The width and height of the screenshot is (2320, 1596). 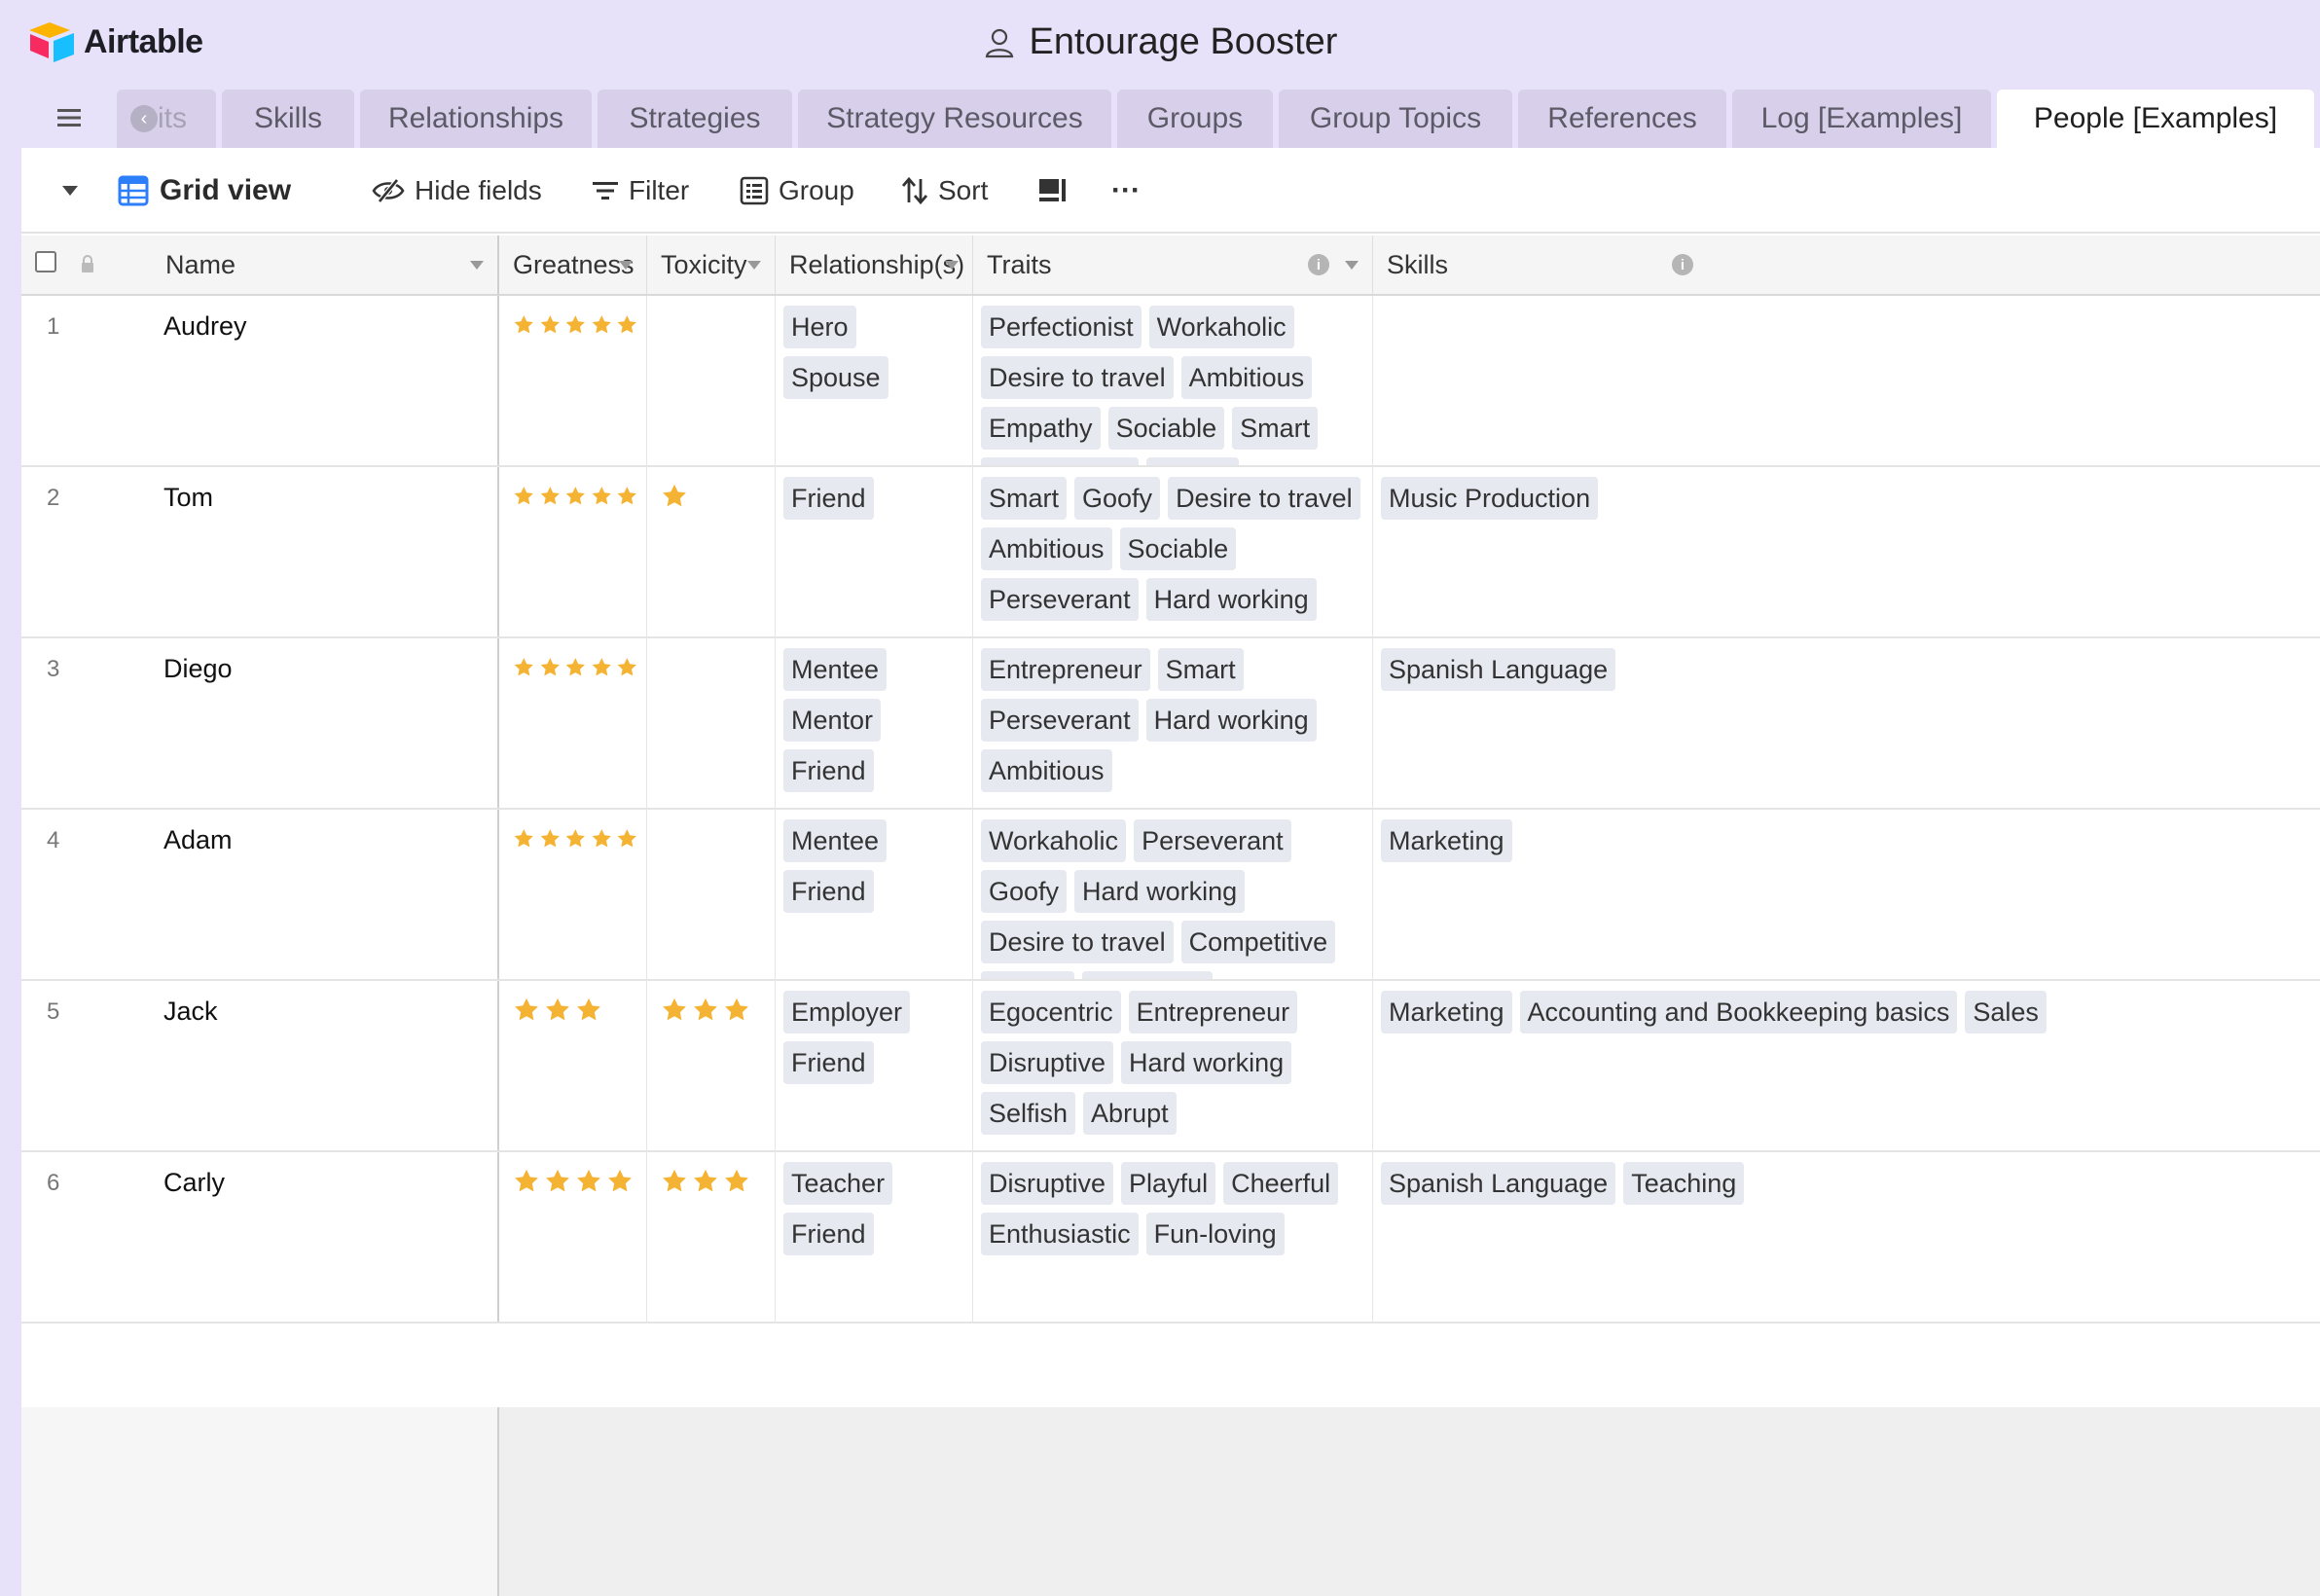 What do you see at coordinates (45, 261) in the screenshot?
I see `select-all-checkbox` at bounding box center [45, 261].